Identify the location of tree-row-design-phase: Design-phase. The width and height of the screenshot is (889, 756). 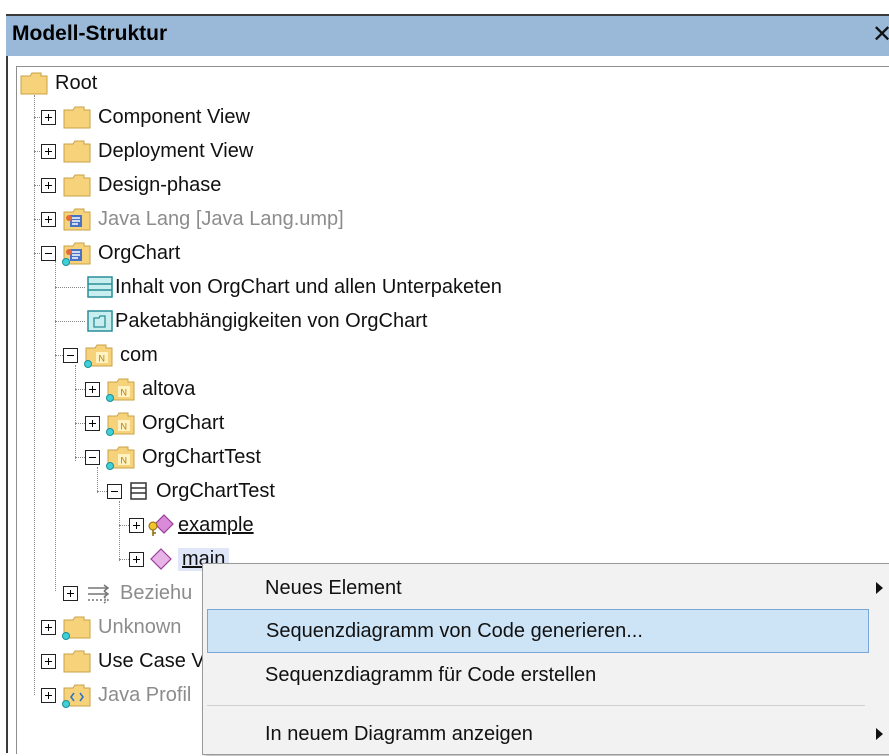
(131, 185).